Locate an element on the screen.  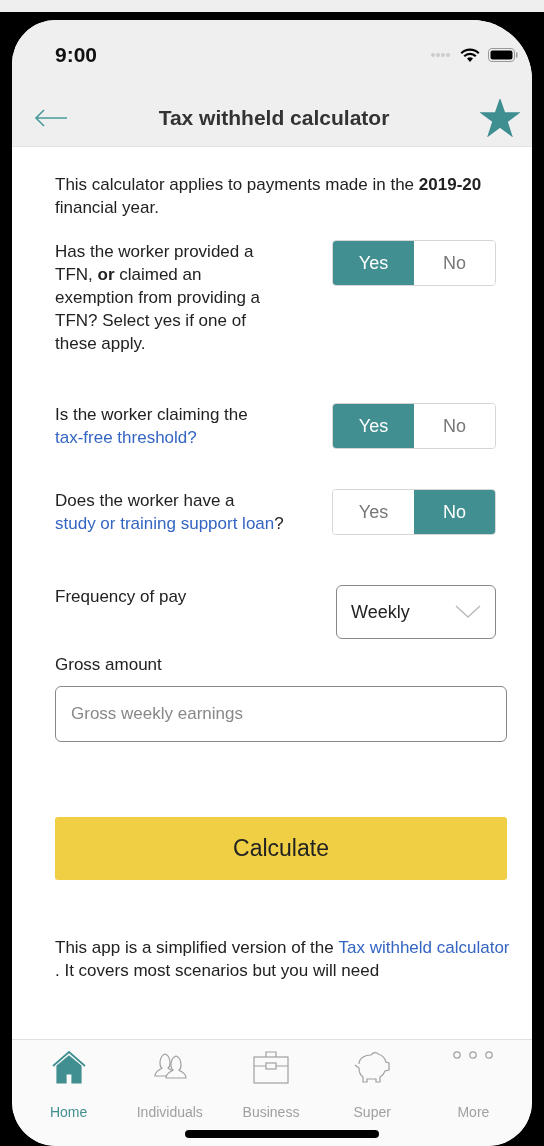
gross-label: Gross amount is located at coordinates (109, 665).